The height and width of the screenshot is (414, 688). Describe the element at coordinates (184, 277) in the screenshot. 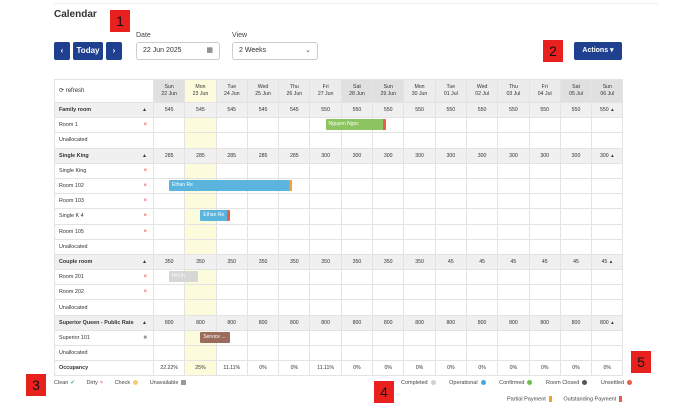

I see `booking-bar: Hi Lin` at that location.